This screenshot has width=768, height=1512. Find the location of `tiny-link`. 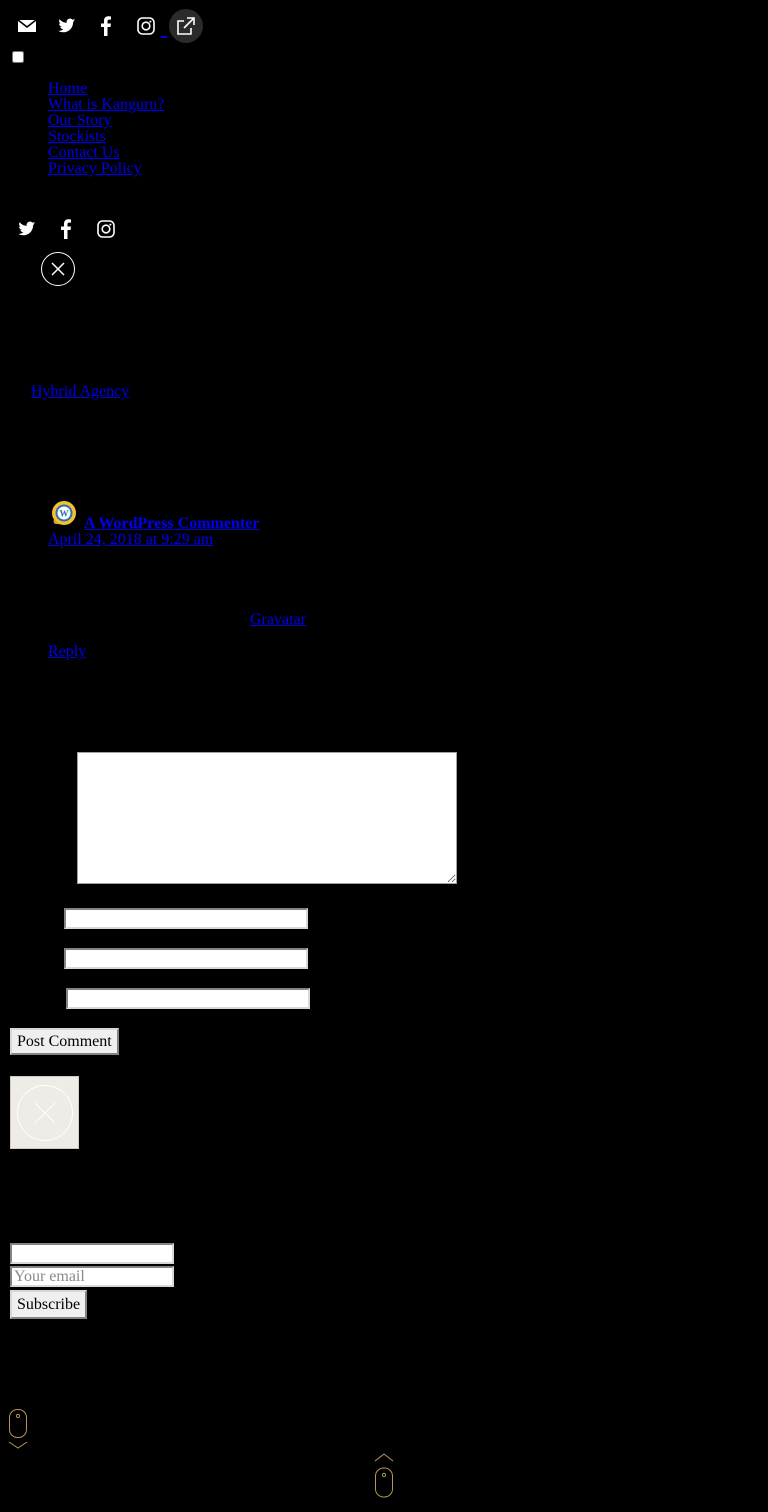

tiny-link is located at coordinates (164, 37).